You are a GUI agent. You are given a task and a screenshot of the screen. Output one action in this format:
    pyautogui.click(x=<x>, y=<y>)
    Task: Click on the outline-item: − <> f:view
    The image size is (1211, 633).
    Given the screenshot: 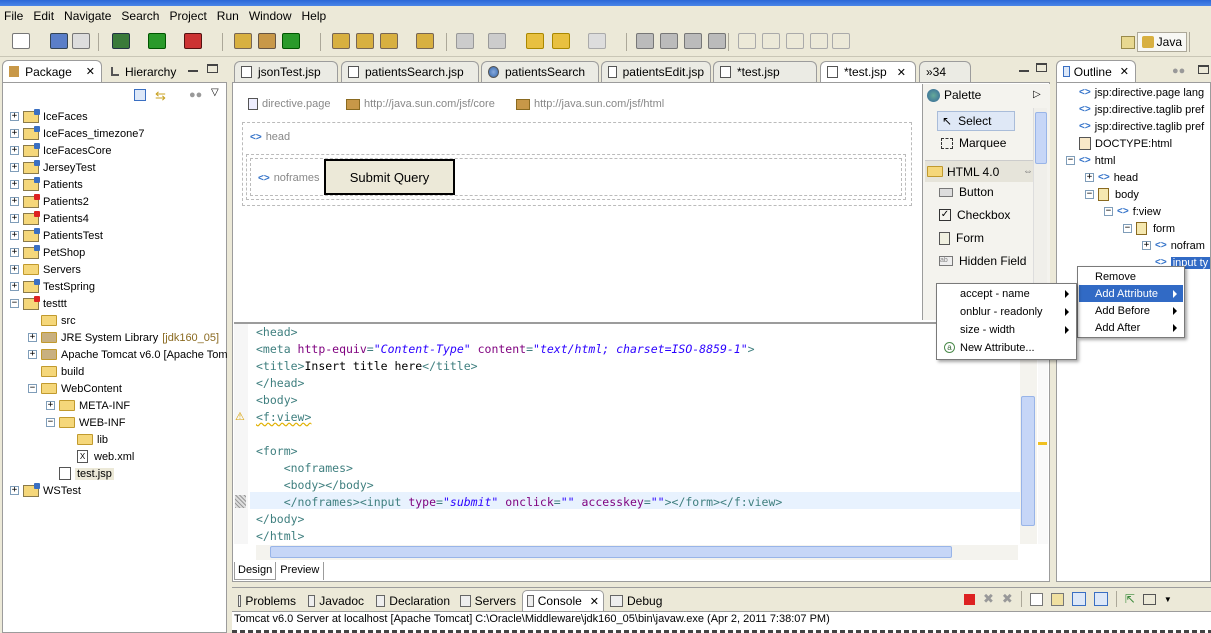 What is the action you would take?
    pyautogui.click(x=1132, y=211)
    